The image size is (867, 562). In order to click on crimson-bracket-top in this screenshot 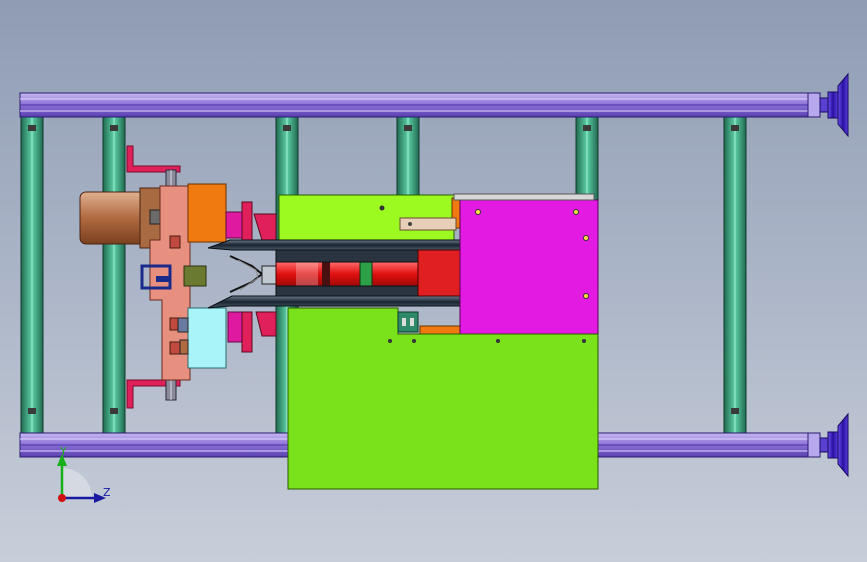, I will do `click(153, 159)`.